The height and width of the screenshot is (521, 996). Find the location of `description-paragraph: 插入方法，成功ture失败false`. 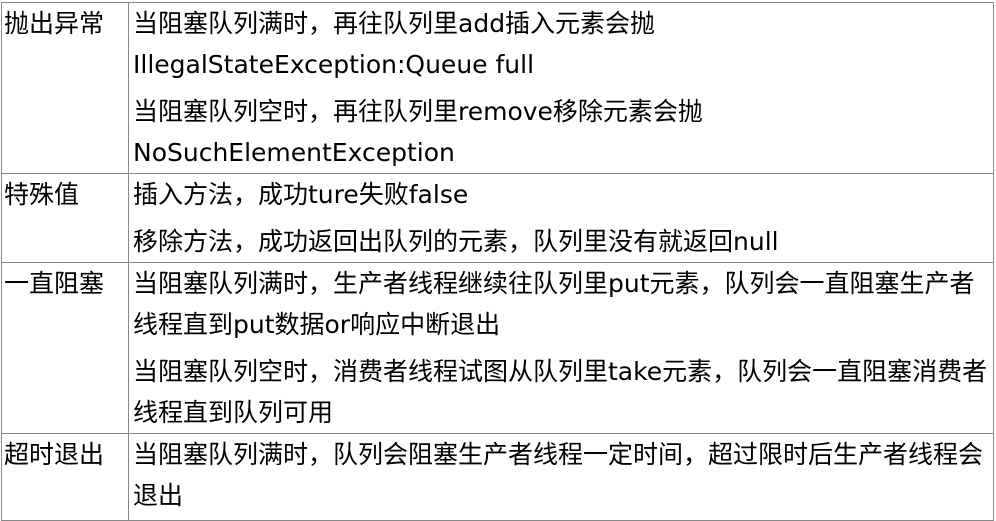

description-paragraph: 插入方法，成功ture失败false is located at coordinates (301, 194).